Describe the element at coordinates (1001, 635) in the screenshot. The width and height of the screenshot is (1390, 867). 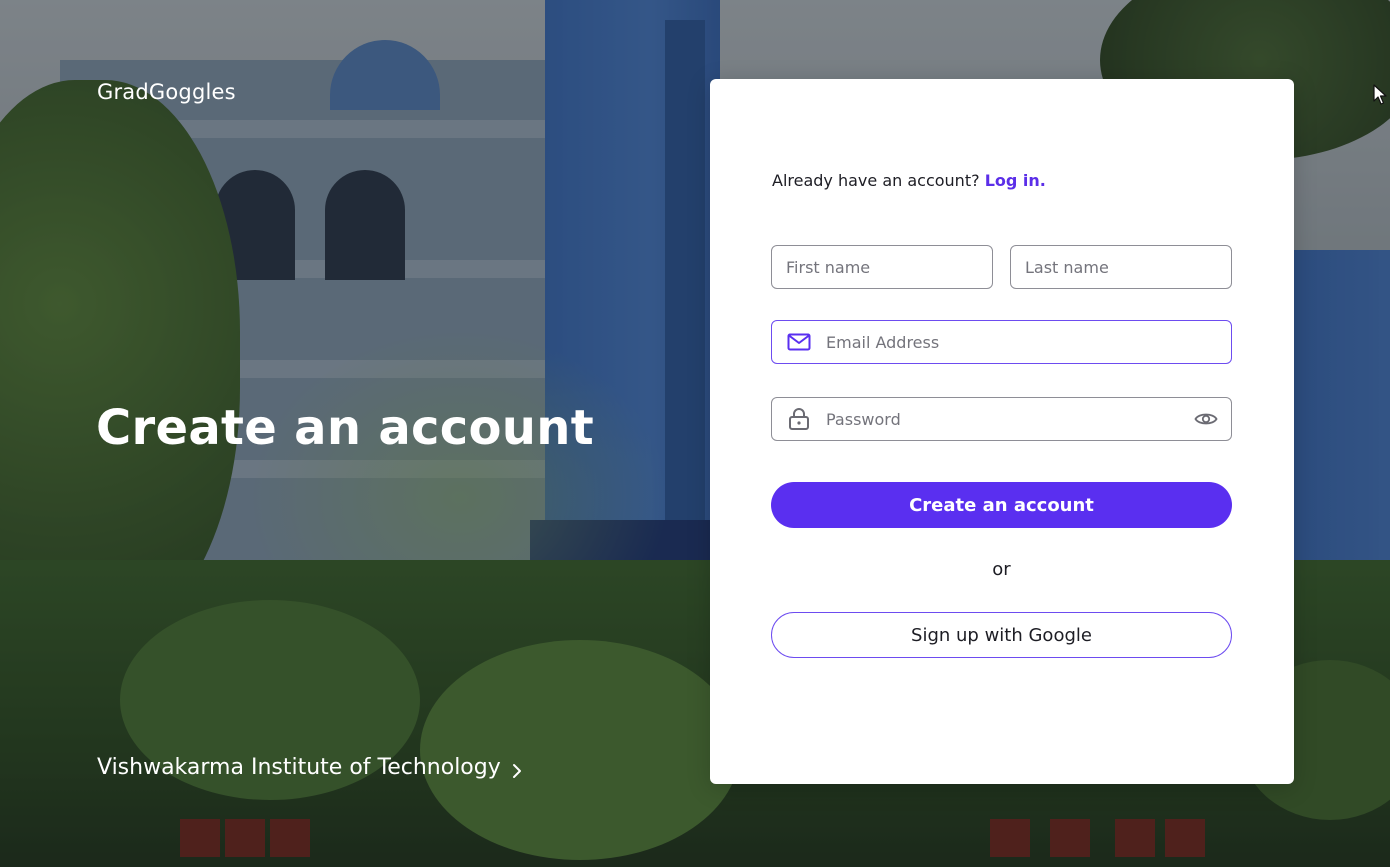
I see `google-signup-button: Sign up with Google` at that location.